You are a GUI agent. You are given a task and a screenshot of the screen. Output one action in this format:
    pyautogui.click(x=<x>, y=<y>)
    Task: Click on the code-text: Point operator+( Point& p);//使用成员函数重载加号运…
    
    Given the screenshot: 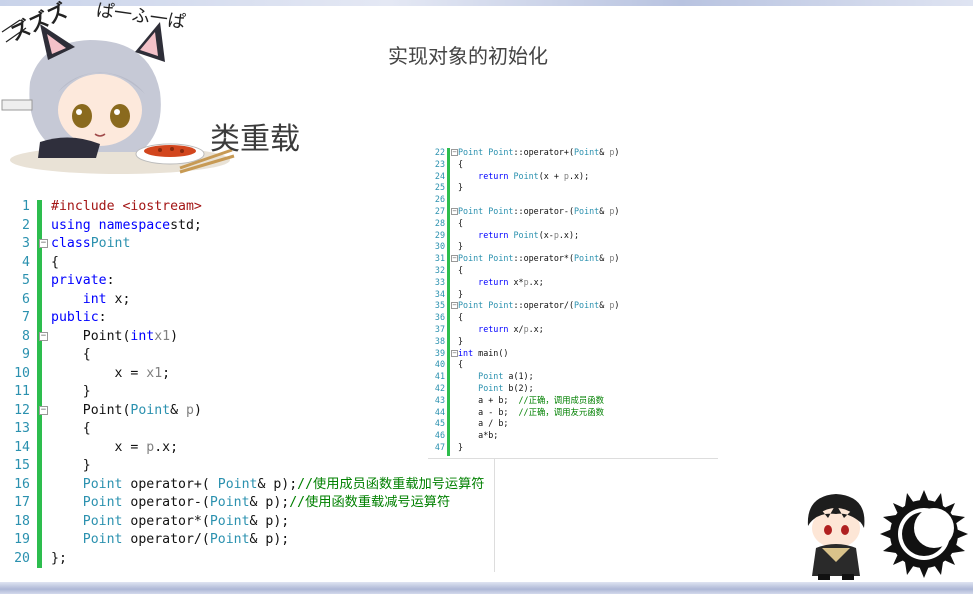 What is the action you would take?
    pyautogui.click(x=268, y=485)
    